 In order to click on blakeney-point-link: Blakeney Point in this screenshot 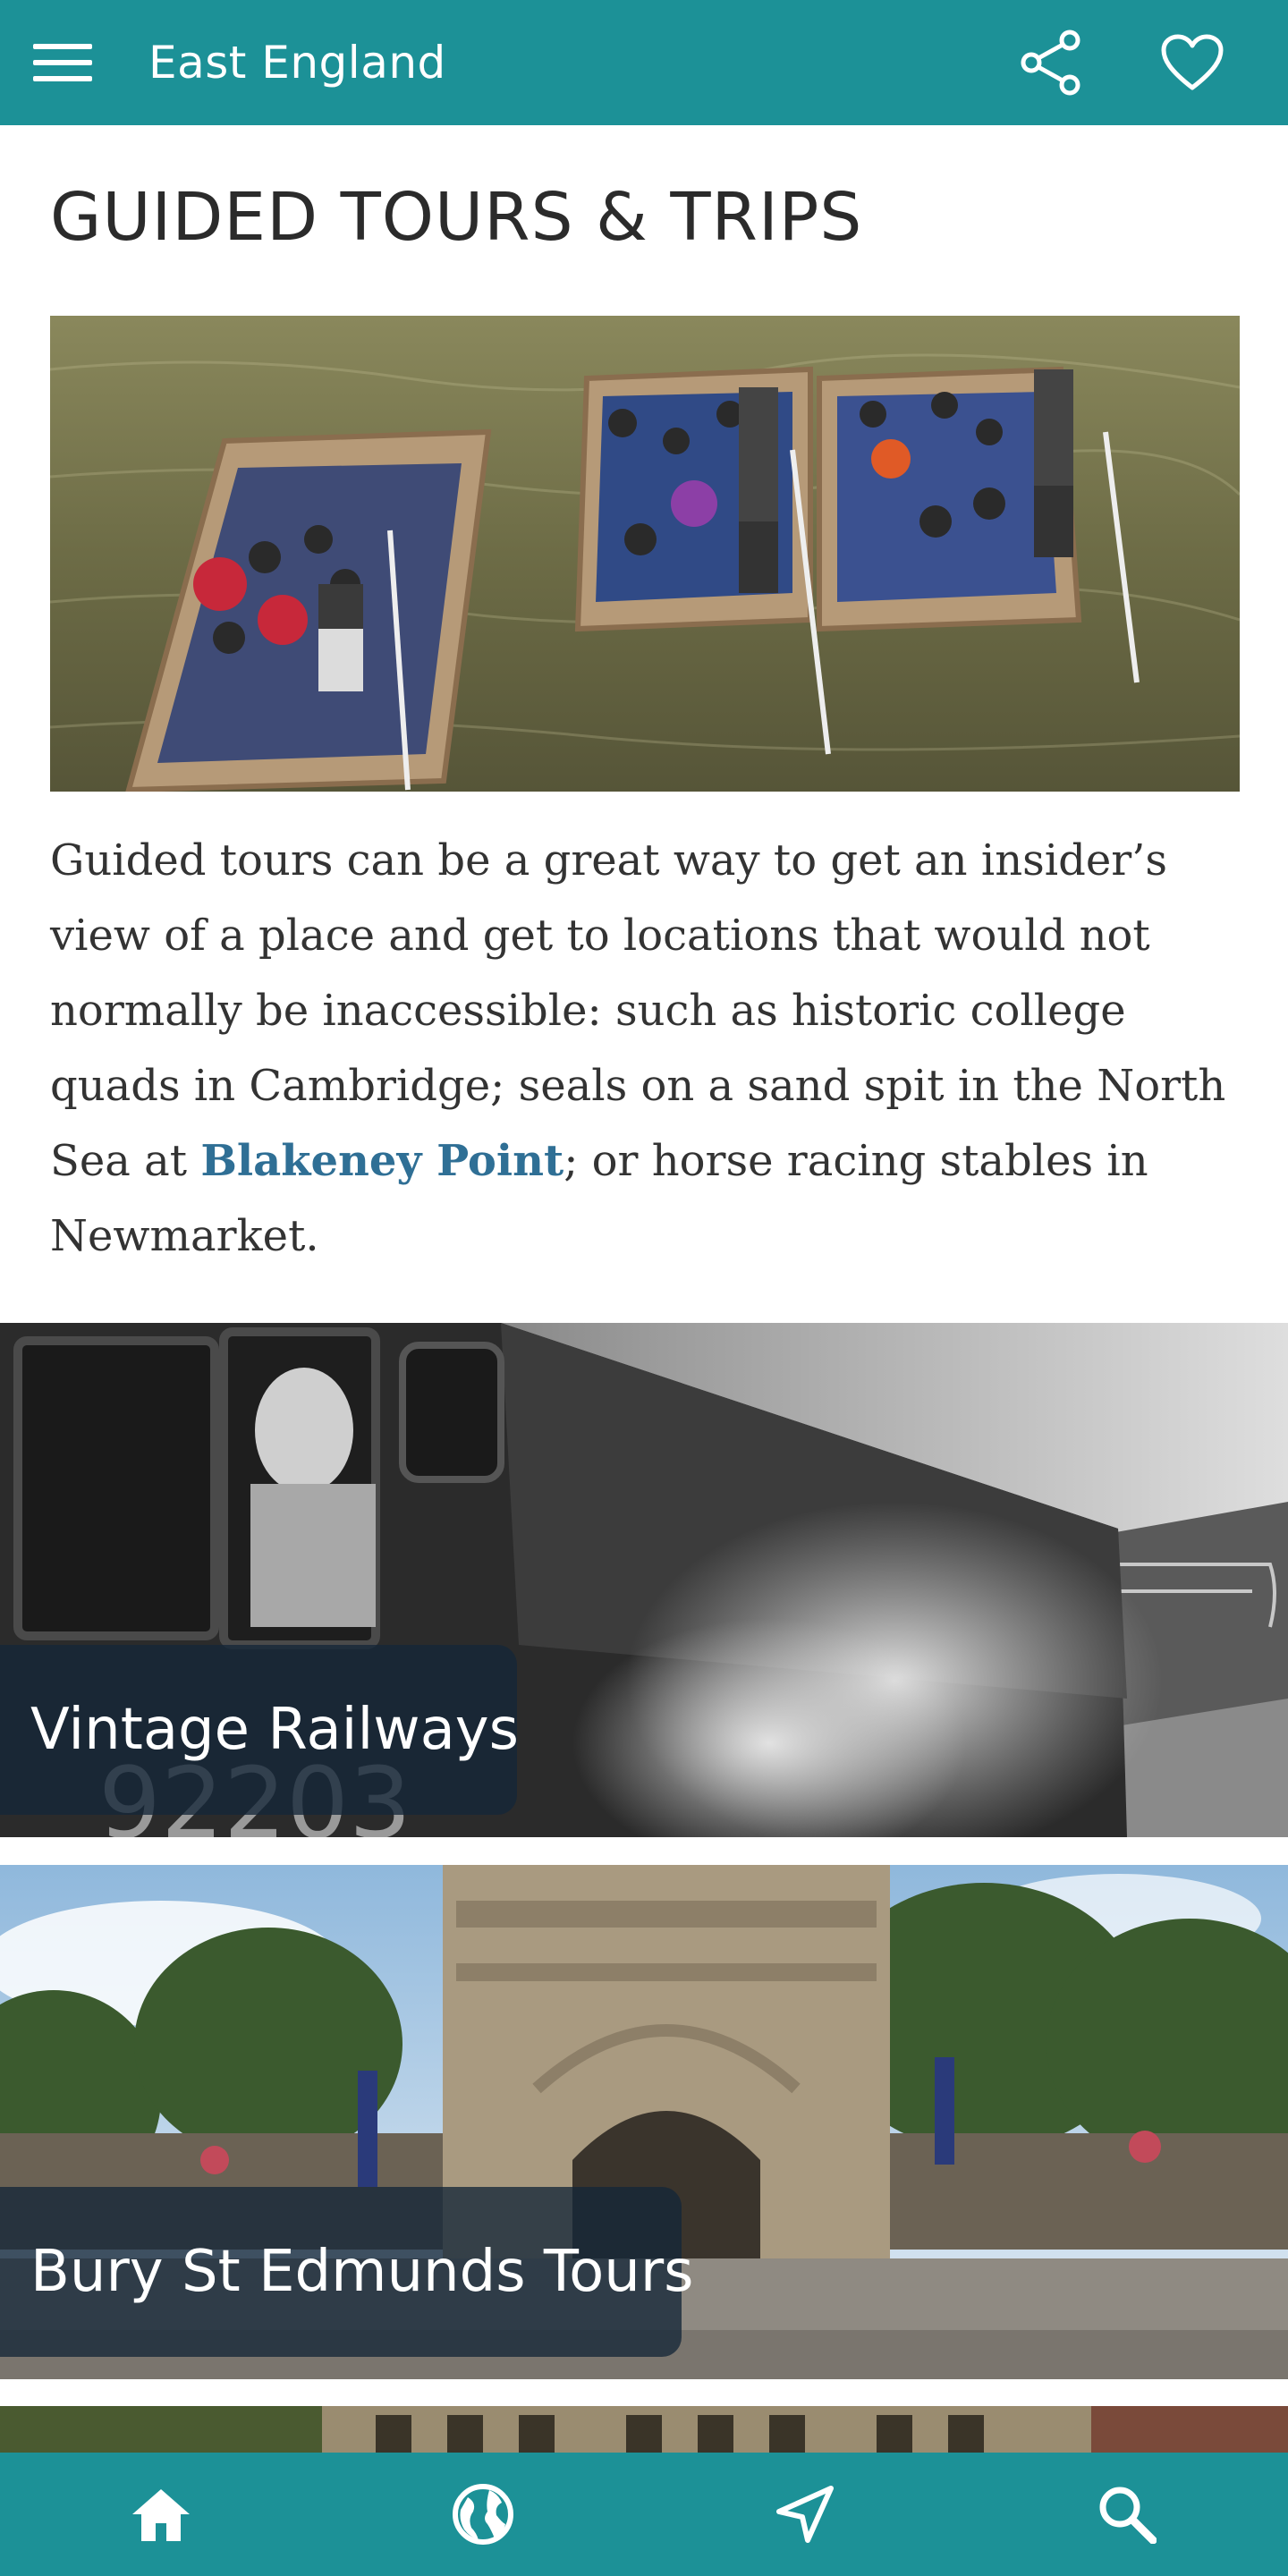, I will do `click(382, 1161)`.